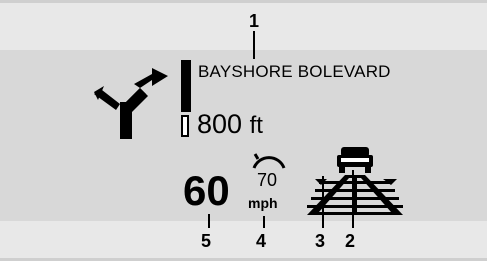  What do you see at coordinates (209, 221) in the screenshot?
I see `callout-5-leader` at bounding box center [209, 221].